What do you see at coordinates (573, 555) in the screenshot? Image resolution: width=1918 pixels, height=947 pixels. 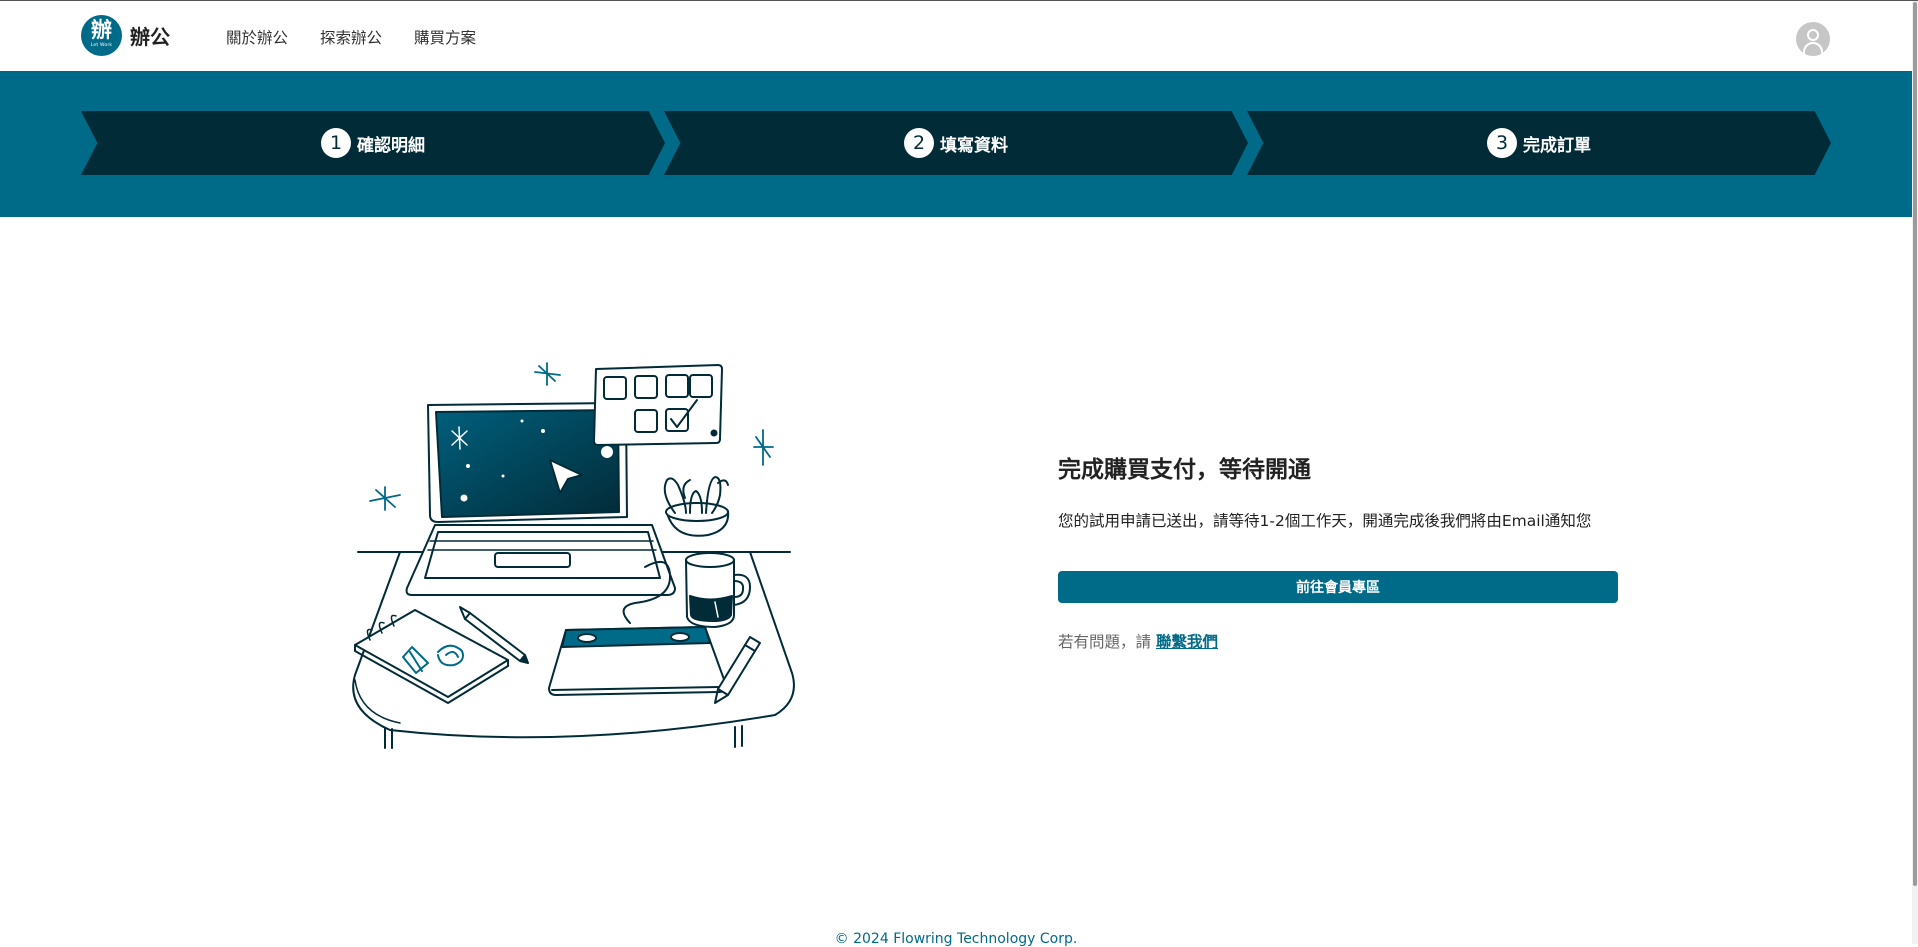 I see `desk-illustration` at bounding box center [573, 555].